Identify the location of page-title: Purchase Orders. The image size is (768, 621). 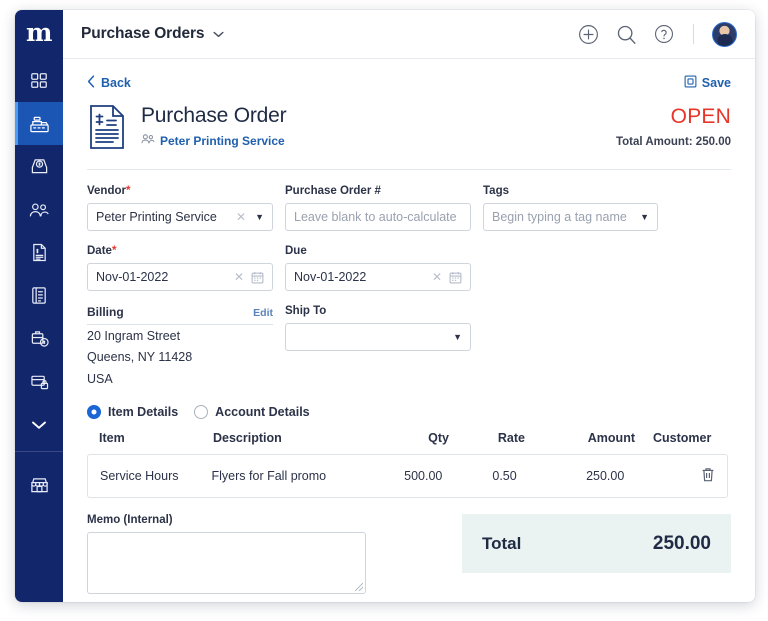
(143, 33).